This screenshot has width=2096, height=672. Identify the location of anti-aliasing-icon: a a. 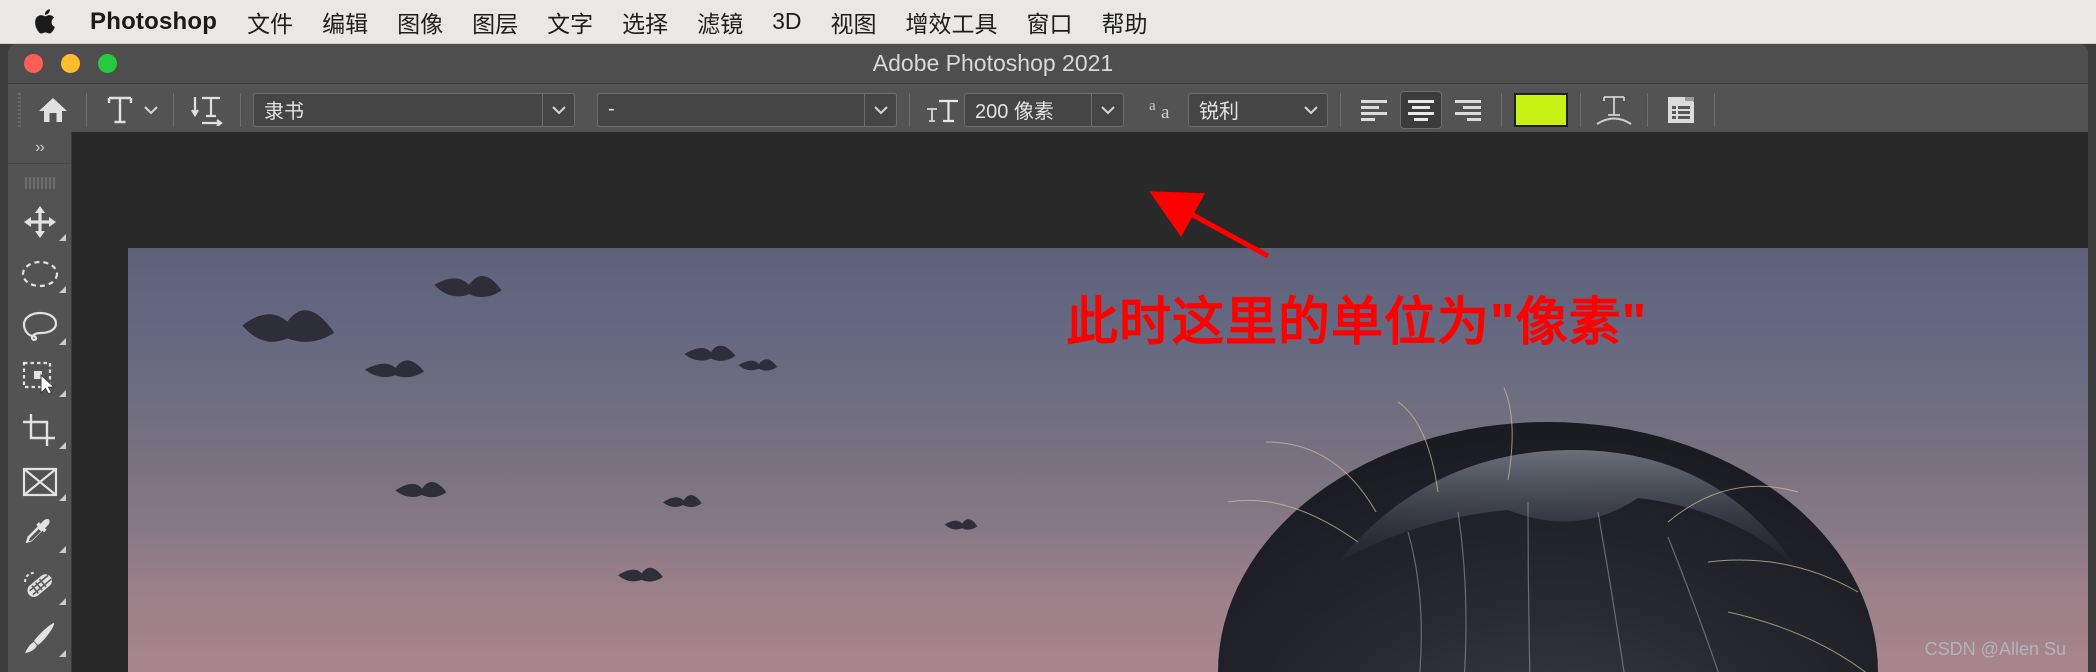
(1167, 110).